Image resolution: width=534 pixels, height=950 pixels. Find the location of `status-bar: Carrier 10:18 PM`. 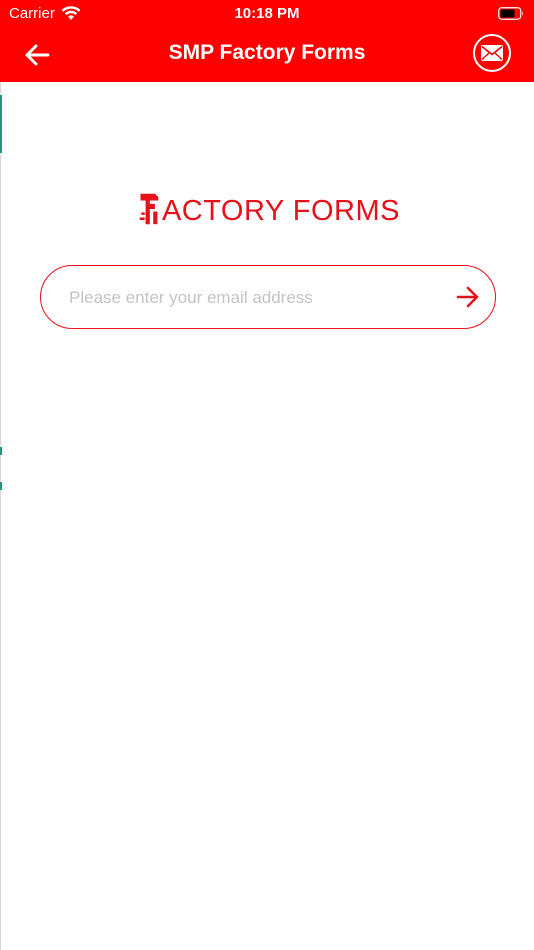

status-bar: Carrier 10:18 PM is located at coordinates (267, 14).